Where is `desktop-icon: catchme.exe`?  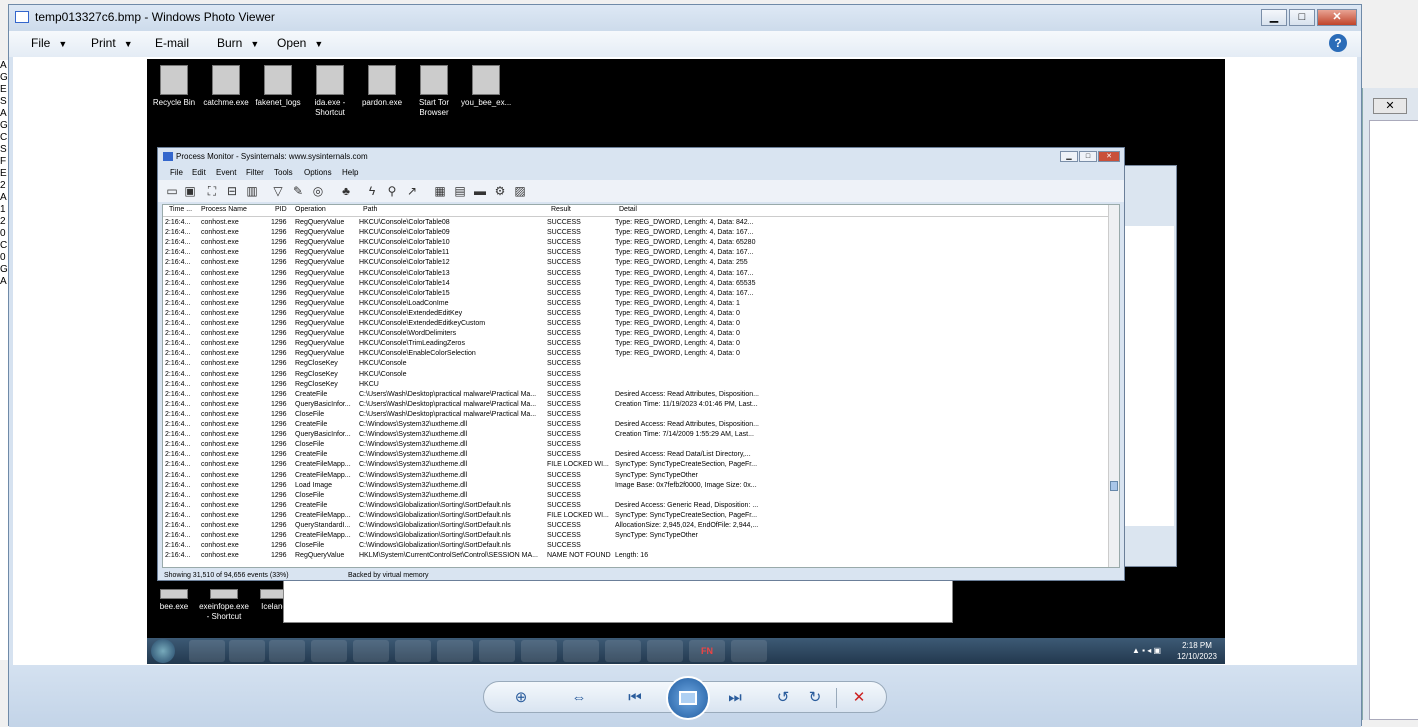 desktop-icon: catchme.exe is located at coordinates (226, 86).